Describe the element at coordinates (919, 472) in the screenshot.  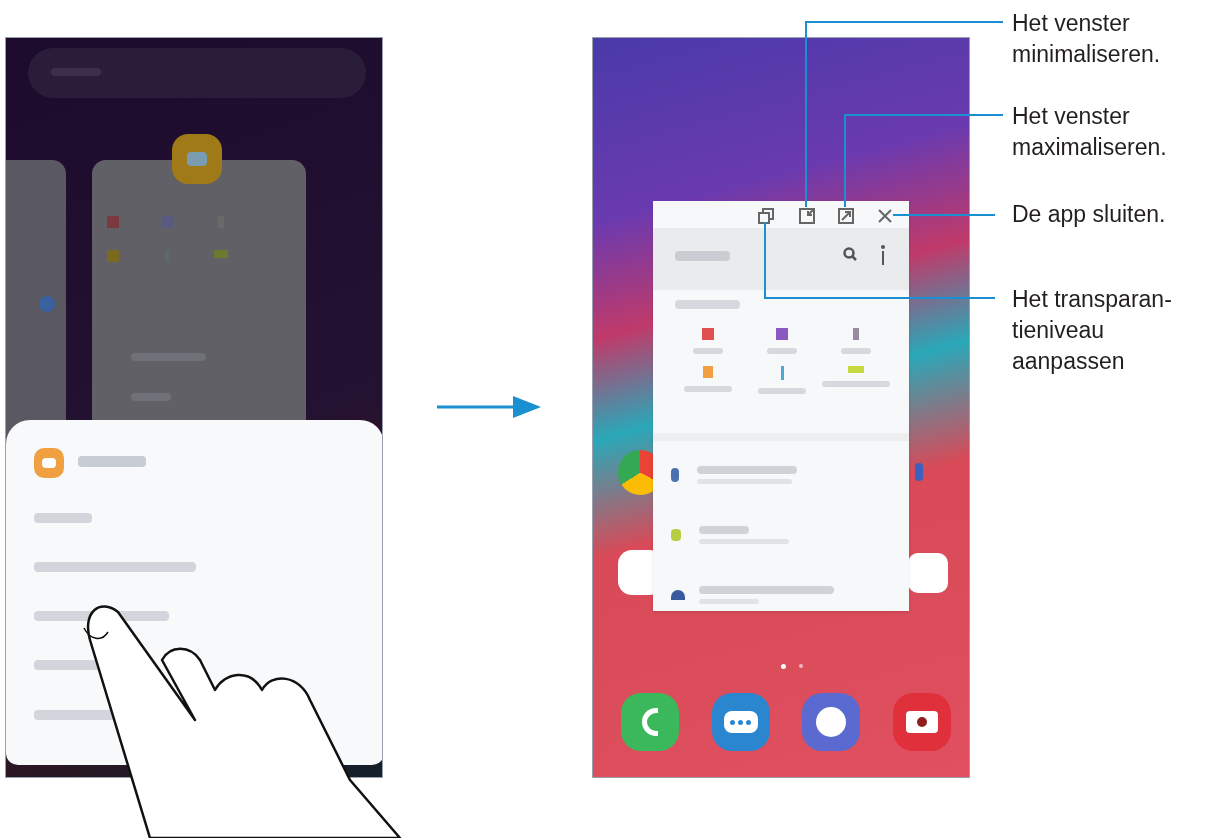
I see `microphone-icon` at that location.